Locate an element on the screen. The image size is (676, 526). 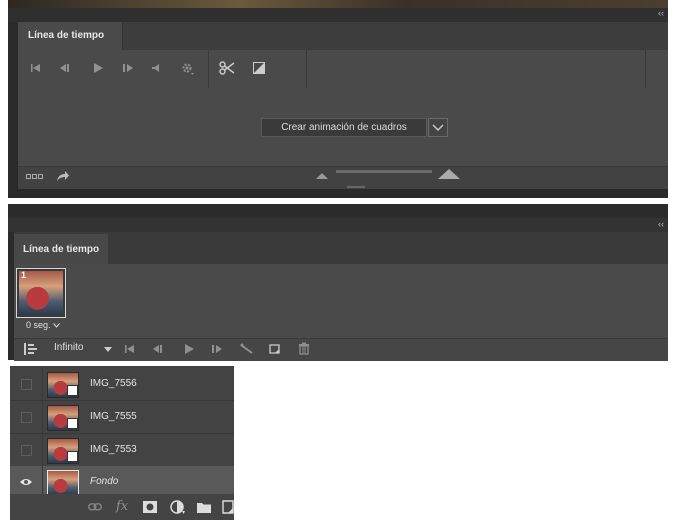
link-icon is located at coordinates (95, 507).